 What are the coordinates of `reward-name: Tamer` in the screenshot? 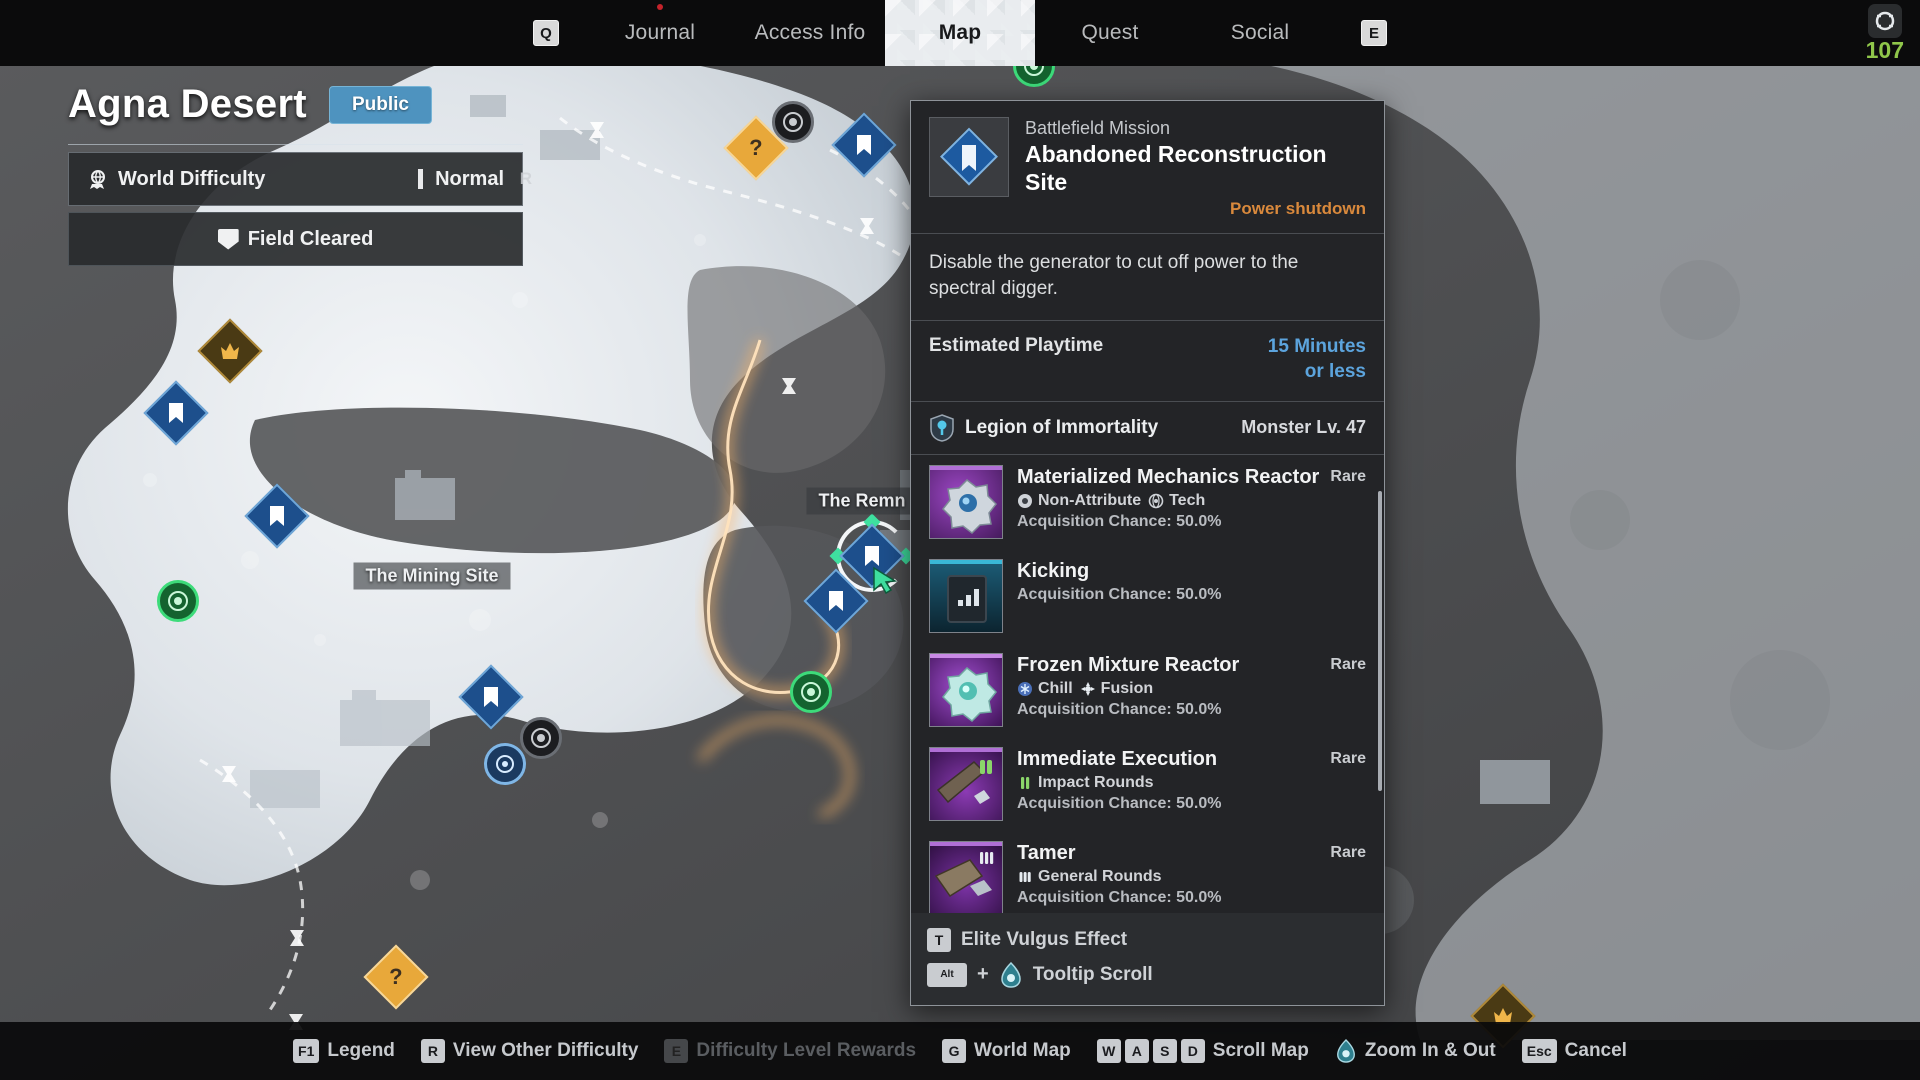 It's located at (1046, 852).